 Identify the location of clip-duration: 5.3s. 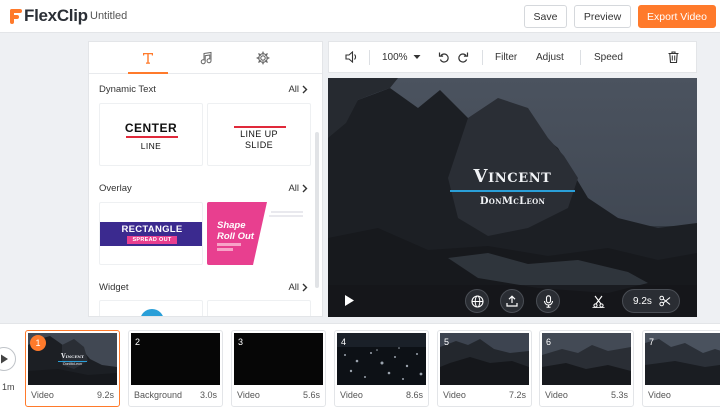
(619, 395).